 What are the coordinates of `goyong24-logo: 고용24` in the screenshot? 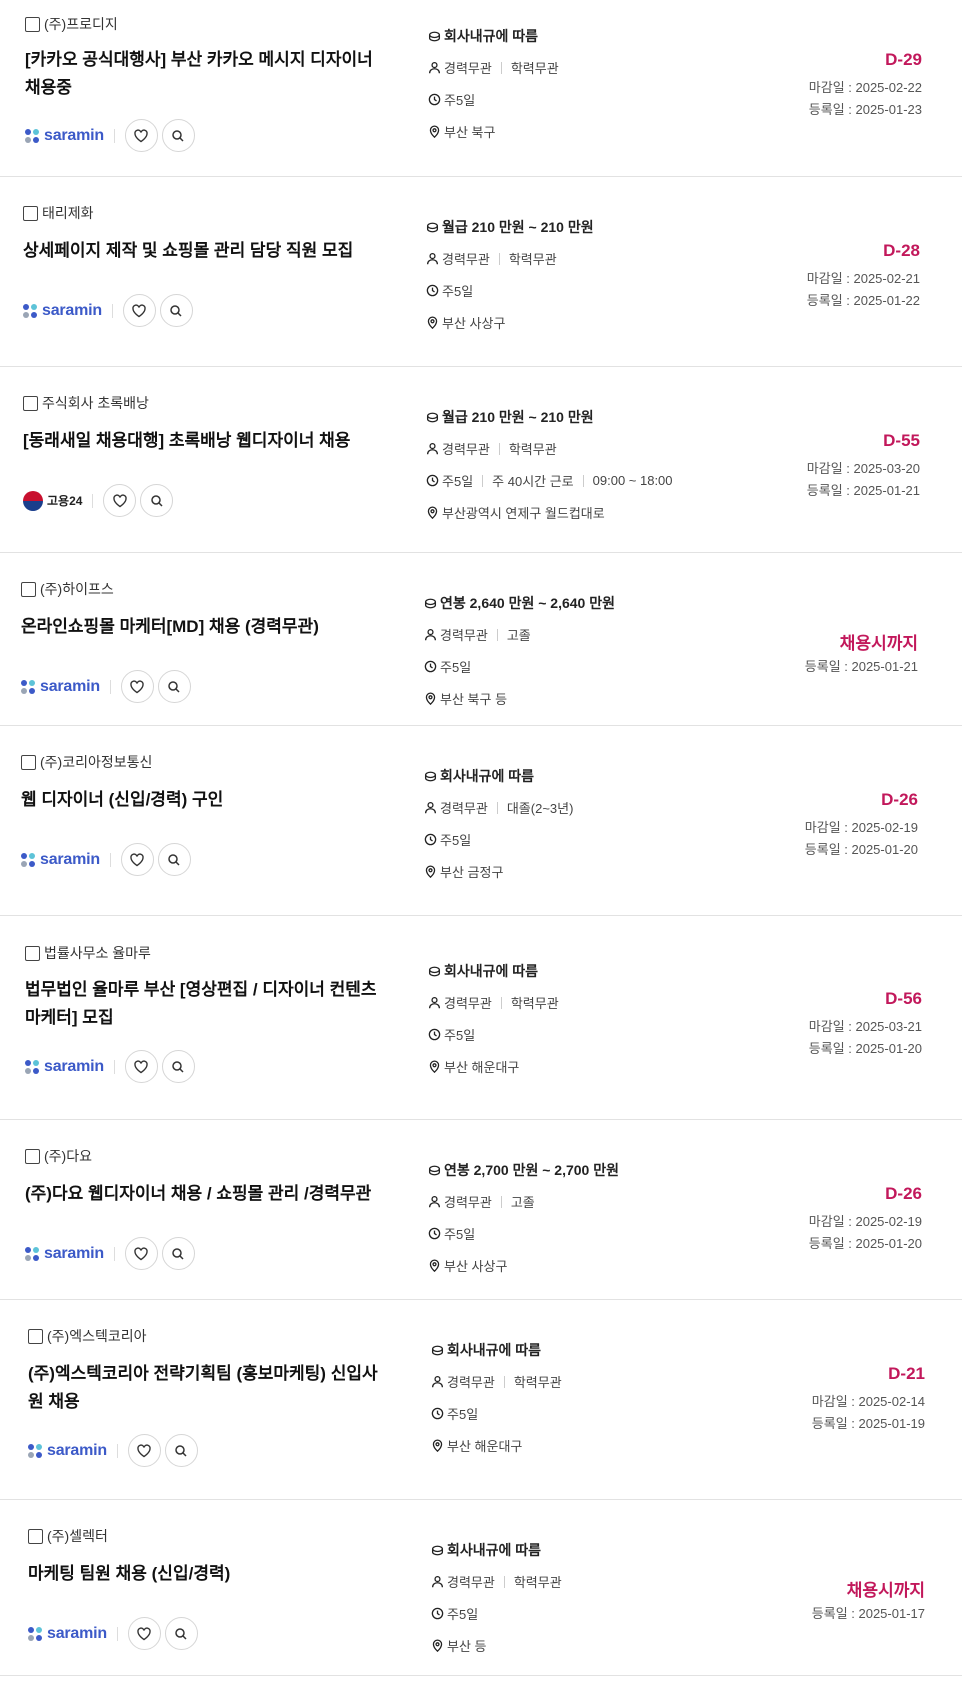 It's located at (53, 500).